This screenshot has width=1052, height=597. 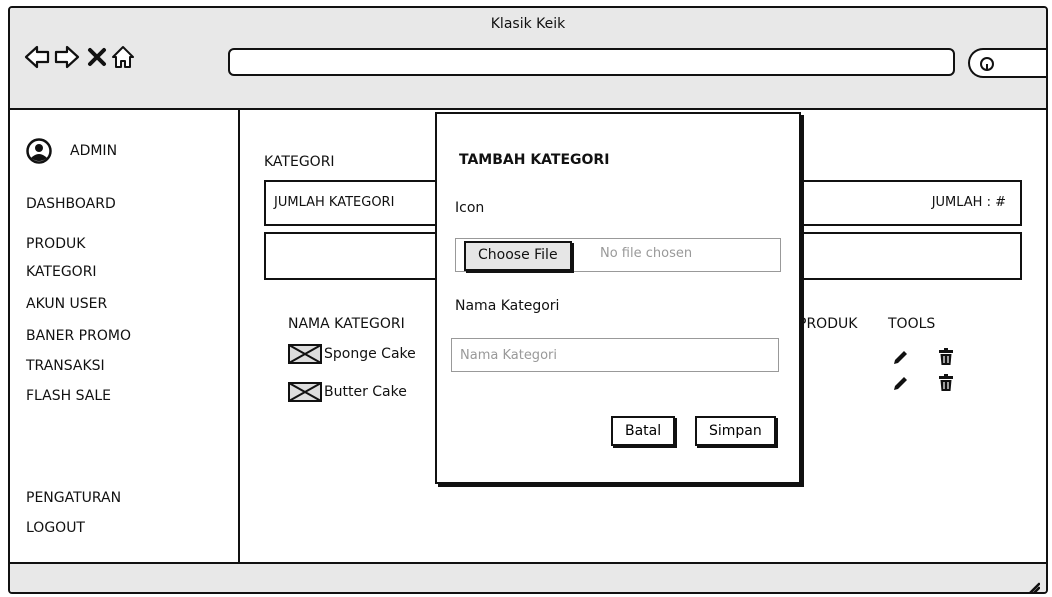 What do you see at coordinates (1033, 587) in the screenshot?
I see `resize-grip-icon` at bounding box center [1033, 587].